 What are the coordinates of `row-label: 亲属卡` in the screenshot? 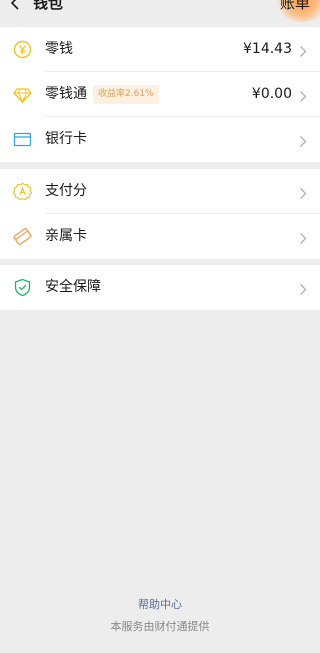 It's located at (66, 236).